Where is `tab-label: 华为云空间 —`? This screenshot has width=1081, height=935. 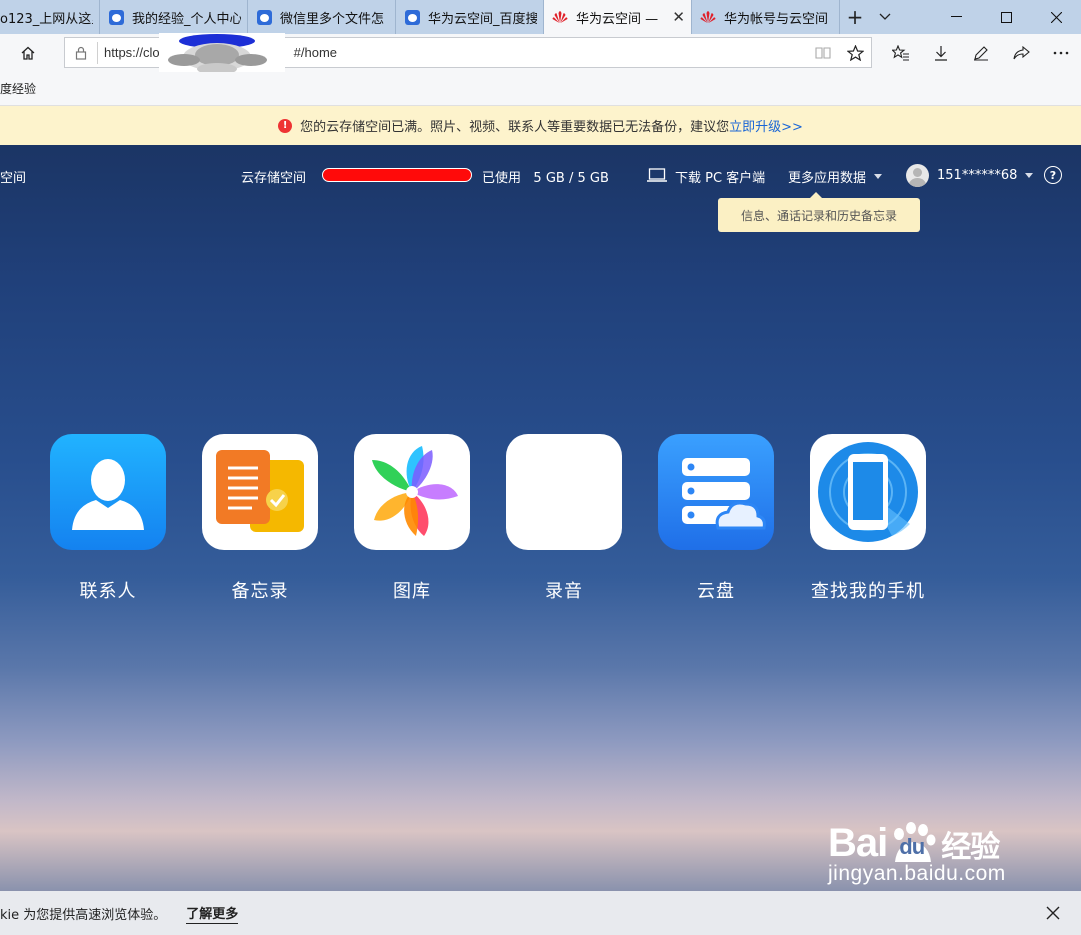
tab-label: 华为云空间 — is located at coordinates (617, 19).